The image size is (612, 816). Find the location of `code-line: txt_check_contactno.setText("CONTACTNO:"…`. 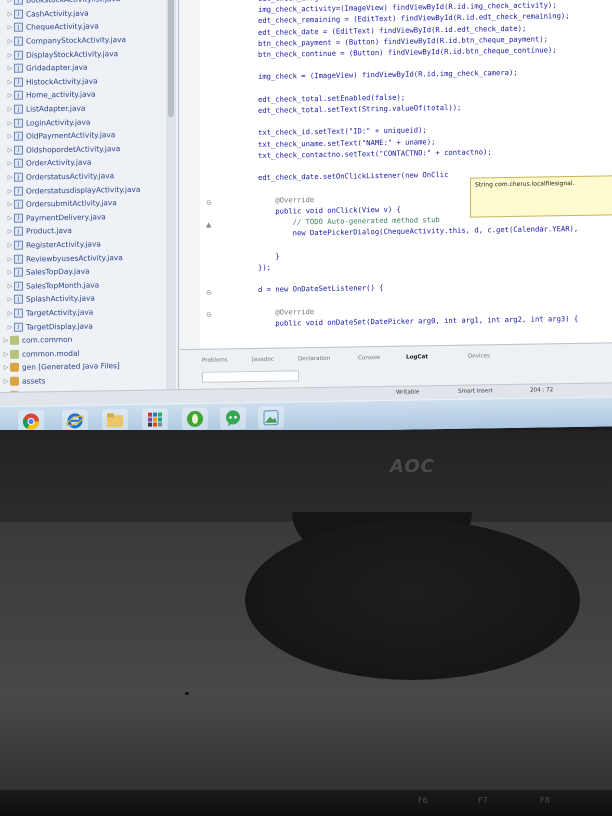

code-line: txt_check_contactno.setText("CONTACTNO:"… is located at coordinates (375, 153).